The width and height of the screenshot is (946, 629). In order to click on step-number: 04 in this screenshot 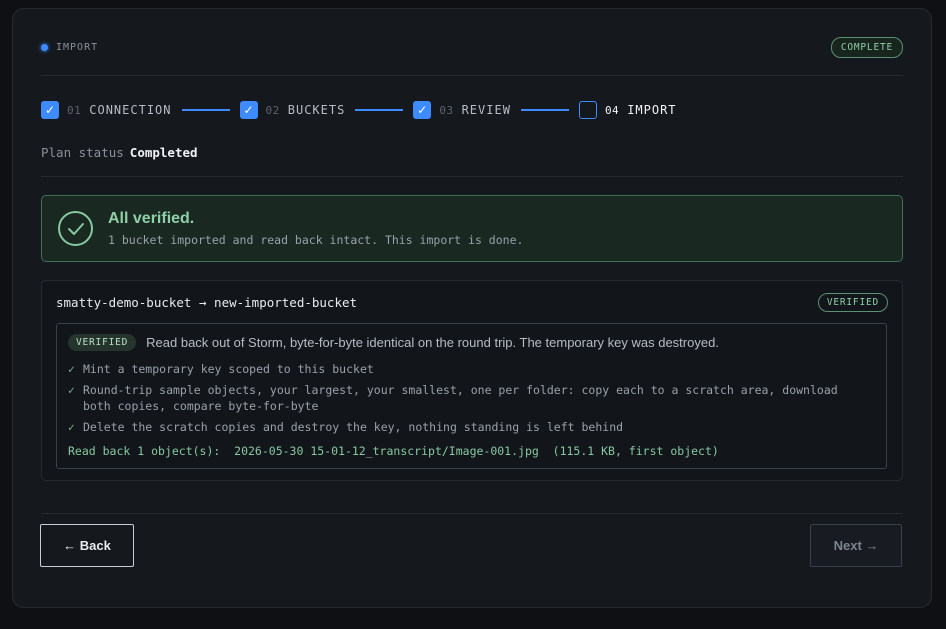, I will do `click(612, 110)`.